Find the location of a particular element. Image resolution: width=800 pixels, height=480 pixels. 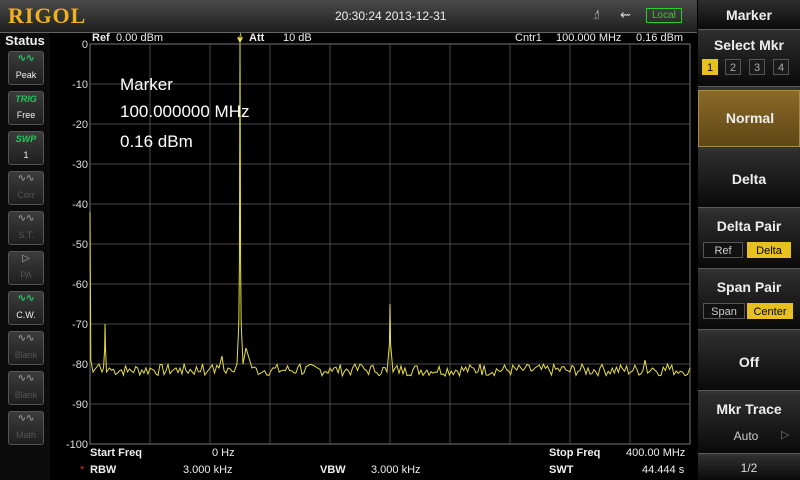

y-tick-label: -90 is located at coordinates (80, 405).